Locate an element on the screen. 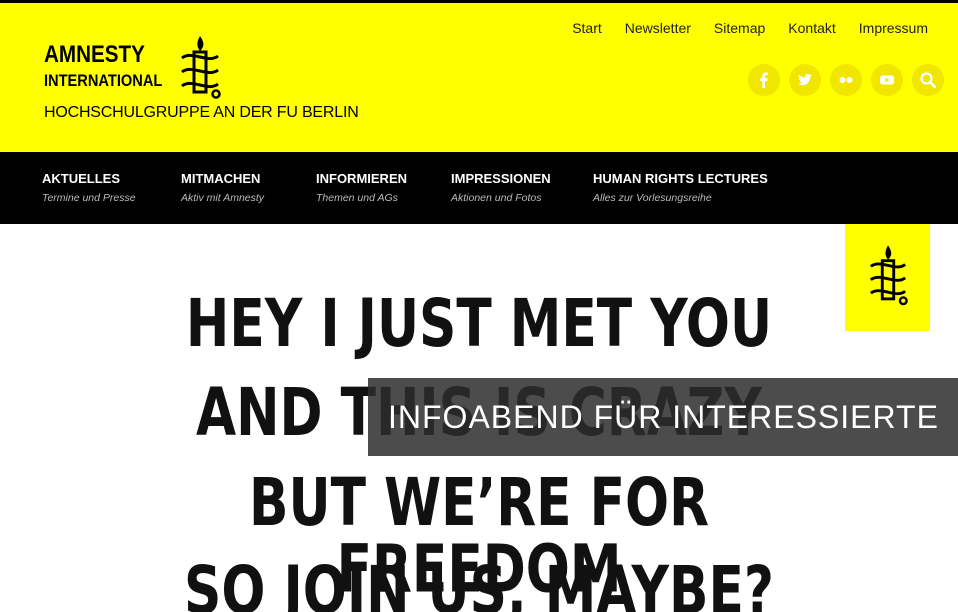 The width and height of the screenshot is (958, 612). logo-name-line2: INTERNATIONAL is located at coordinates (103, 80).